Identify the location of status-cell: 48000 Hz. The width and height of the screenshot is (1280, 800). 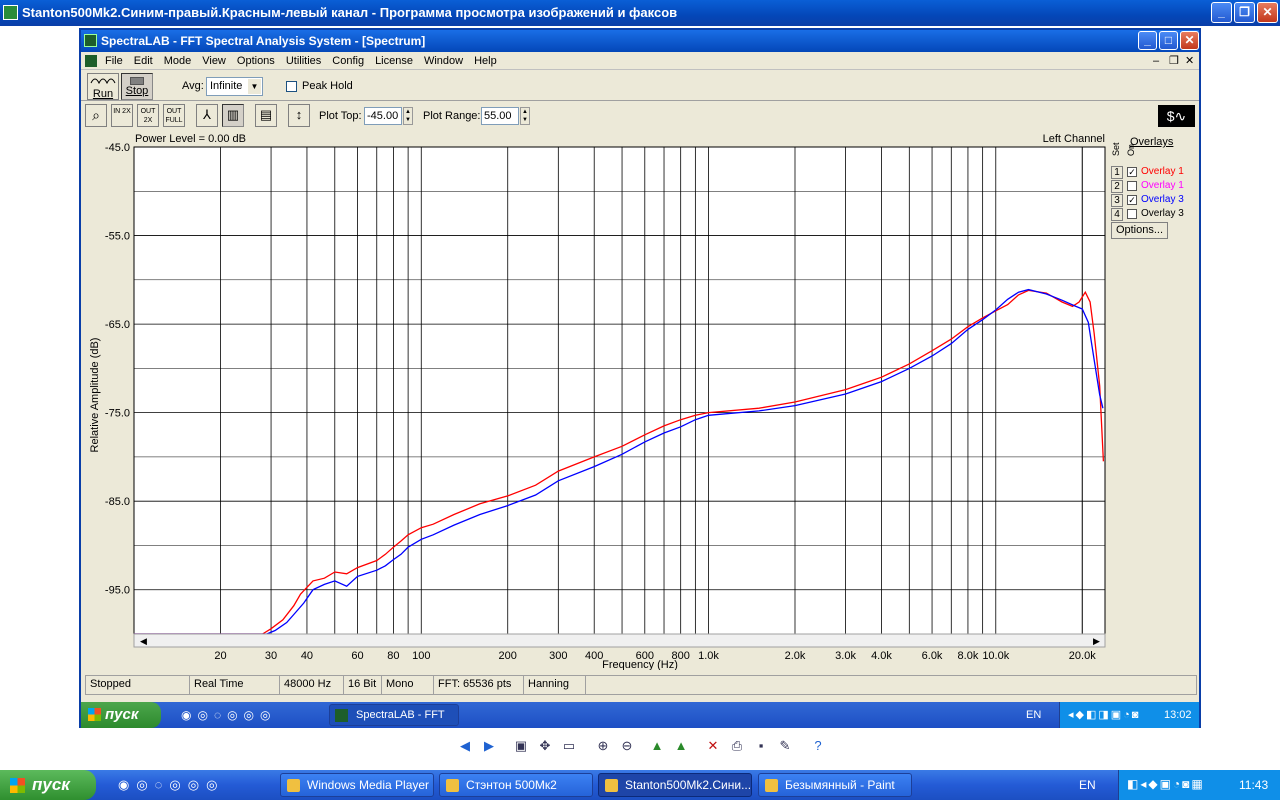
(312, 685).